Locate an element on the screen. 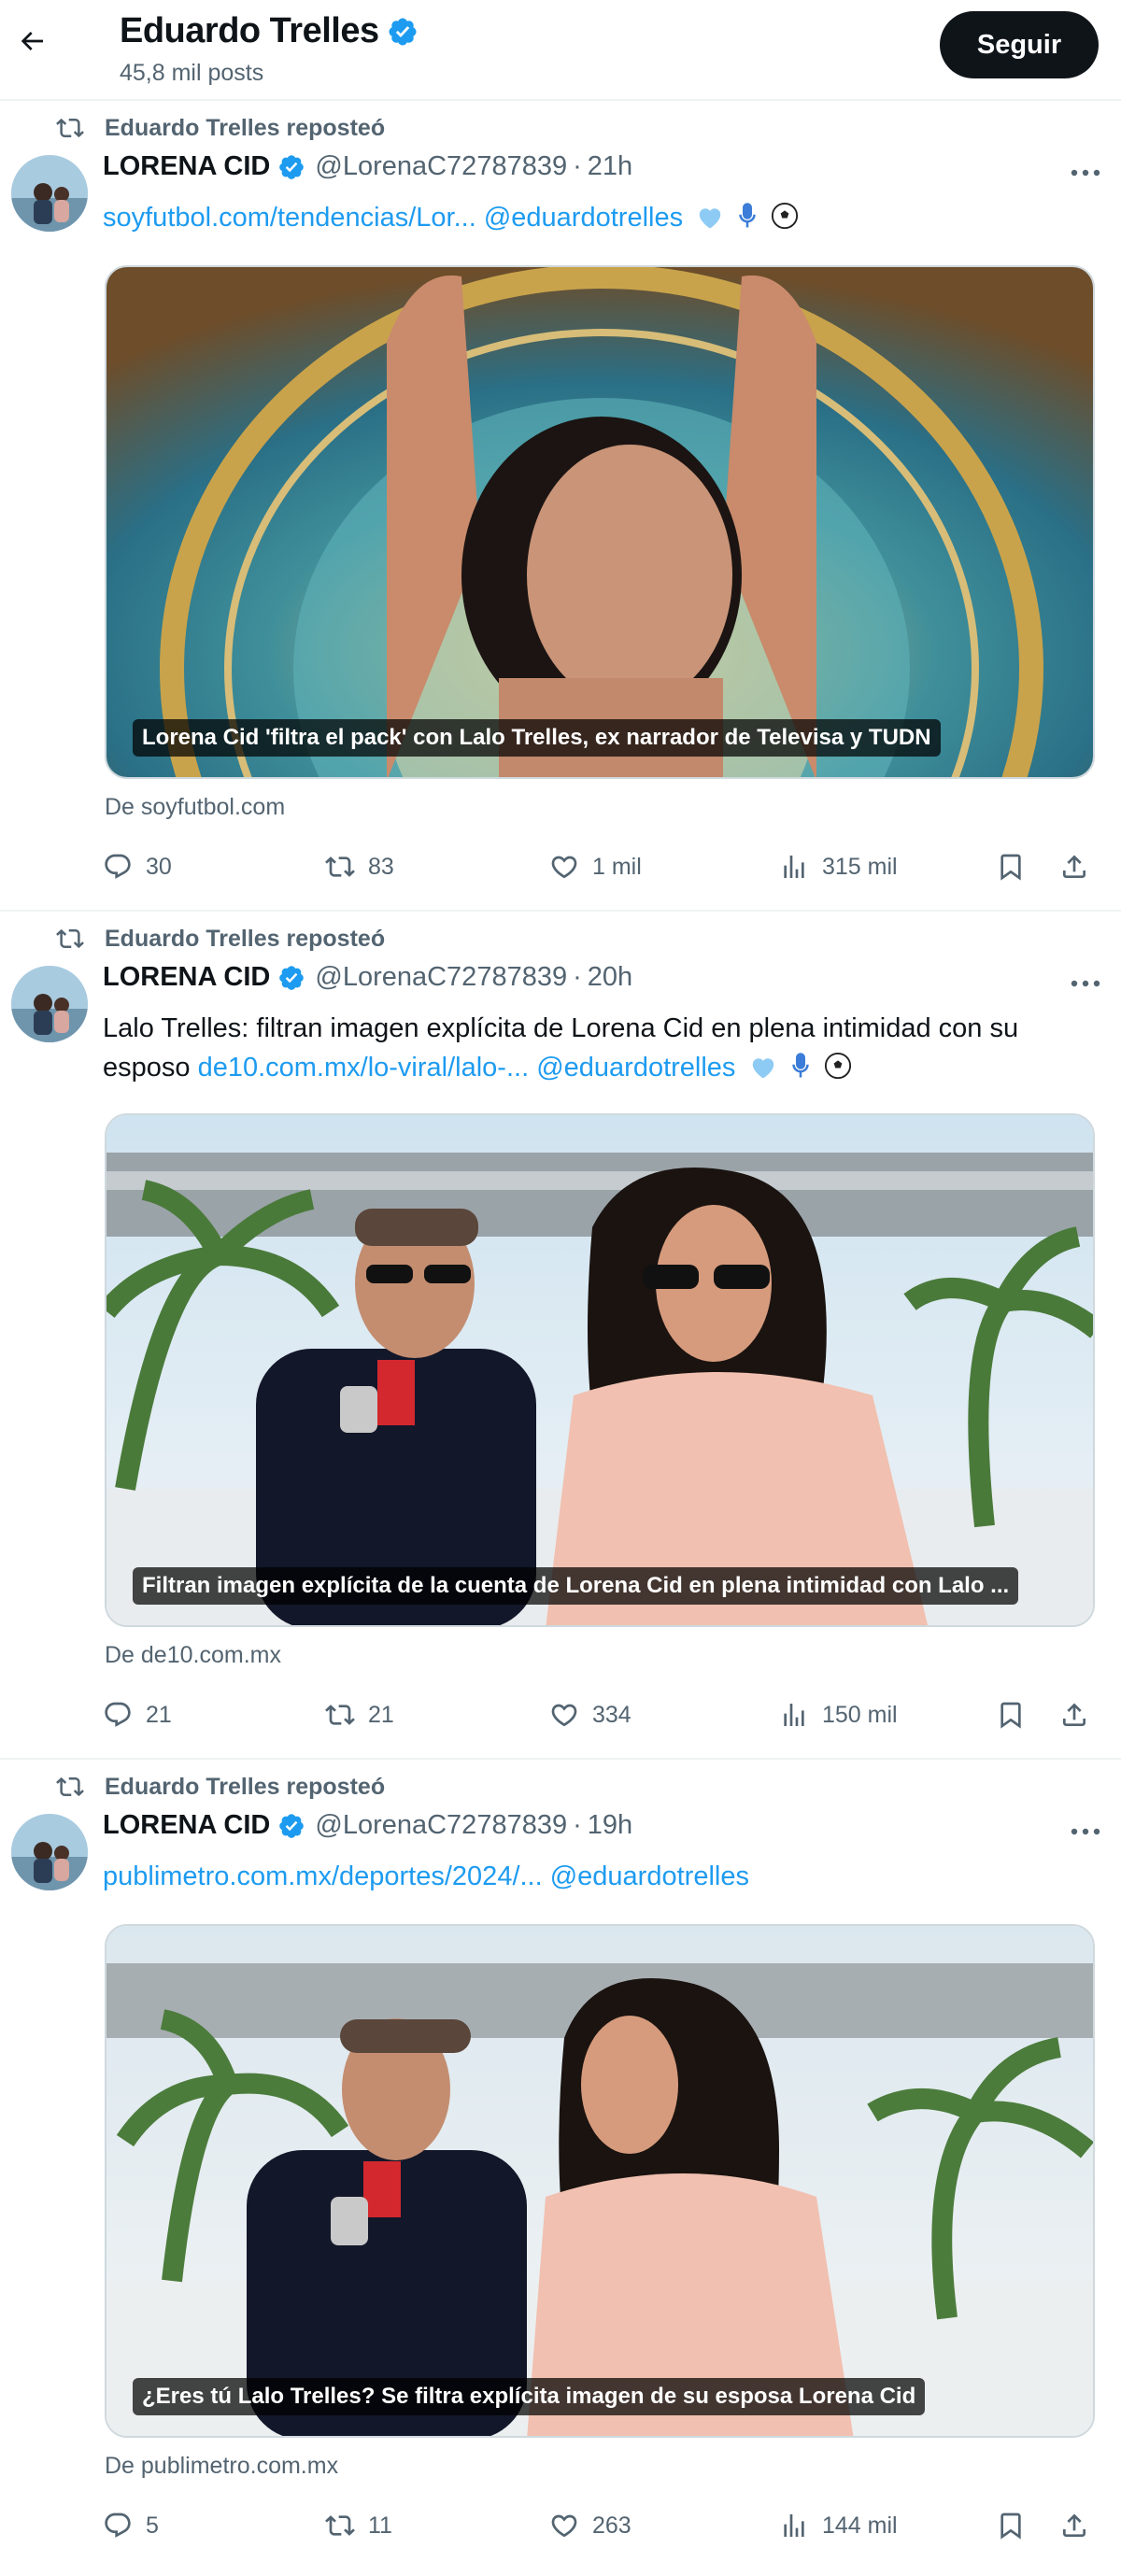 The height and width of the screenshot is (2576, 1121). repost-count: 83 is located at coordinates (381, 866).